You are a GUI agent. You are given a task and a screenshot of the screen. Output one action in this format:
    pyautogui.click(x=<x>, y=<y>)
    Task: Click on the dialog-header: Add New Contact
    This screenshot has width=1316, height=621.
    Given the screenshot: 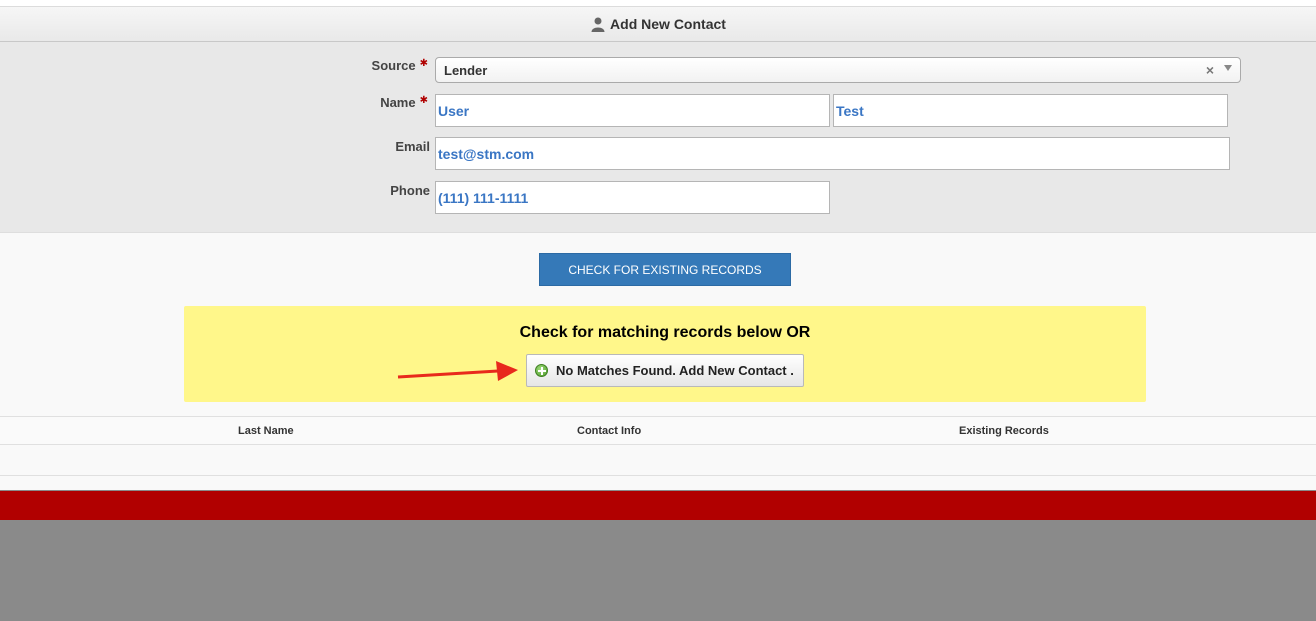 What is the action you would take?
    pyautogui.click(x=658, y=24)
    